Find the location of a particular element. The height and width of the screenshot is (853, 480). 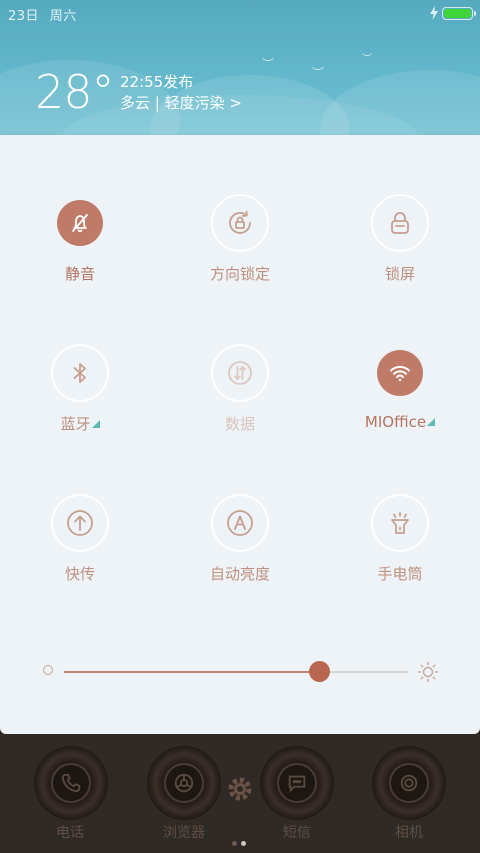

toggle-data: 数据 is located at coordinates (240, 399).